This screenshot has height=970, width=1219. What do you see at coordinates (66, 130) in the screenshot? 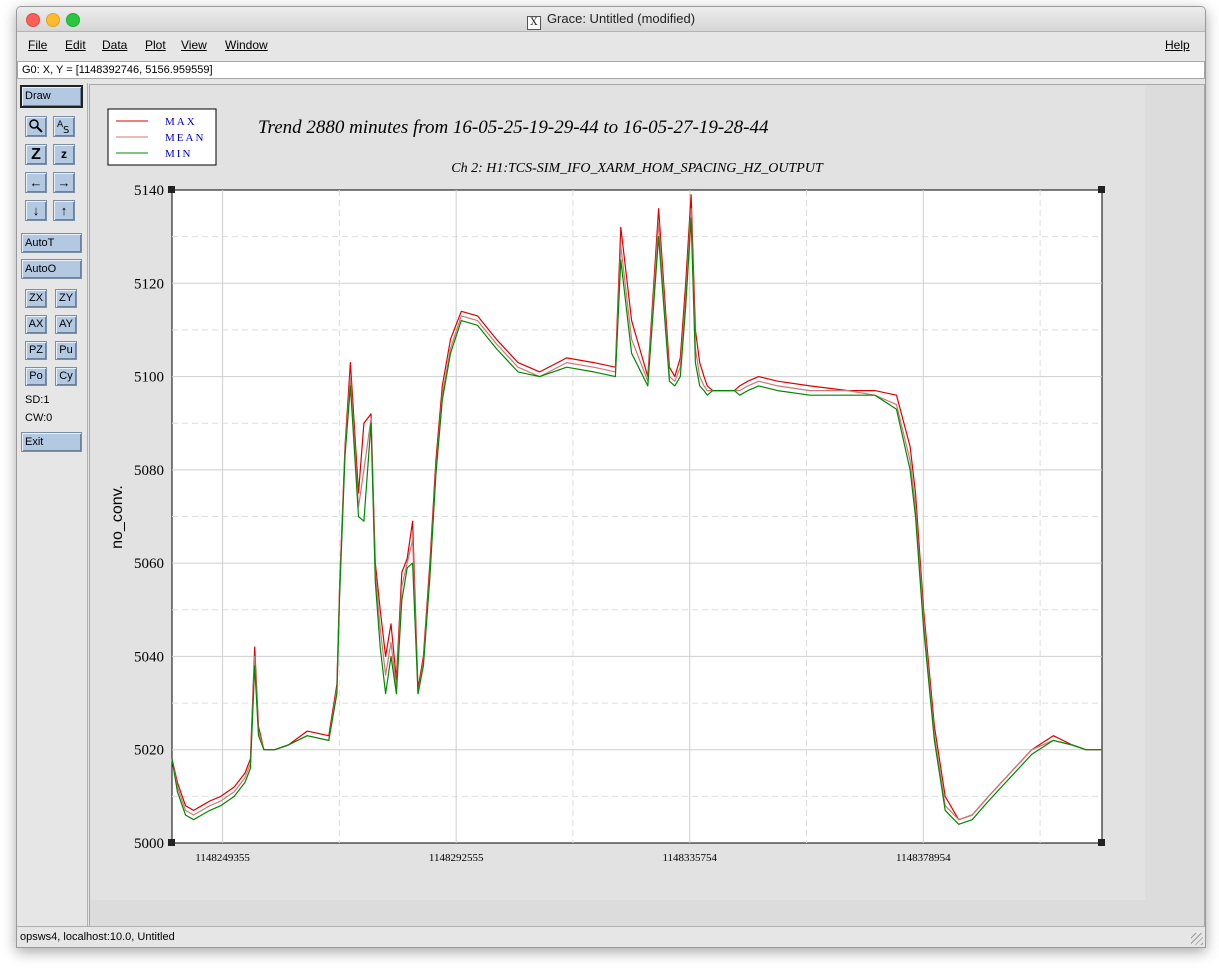
I see `svg-text: S` at bounding box center [66, 130].